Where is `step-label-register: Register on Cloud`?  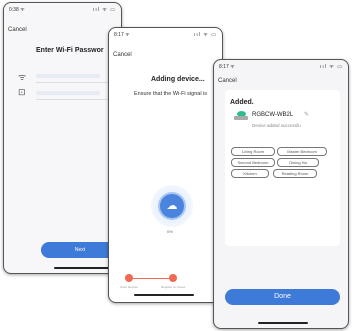
step-label-register: Register on Cloud is located at coordinates (173, 287).